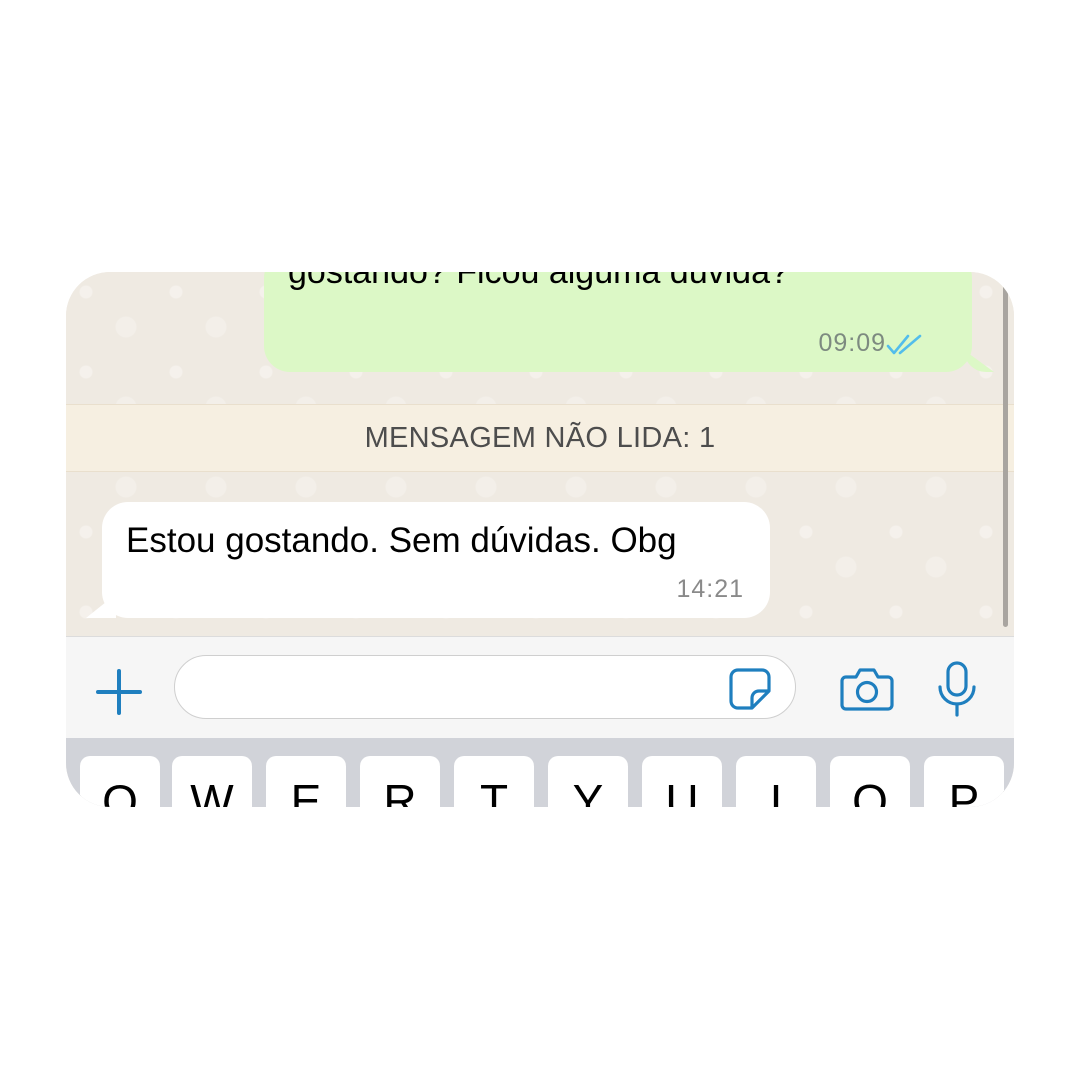  What do you see at coordinates (979, 361) in the screenshot?
I see `outgoing-bubble-tail` at bounding box center [979, 361].